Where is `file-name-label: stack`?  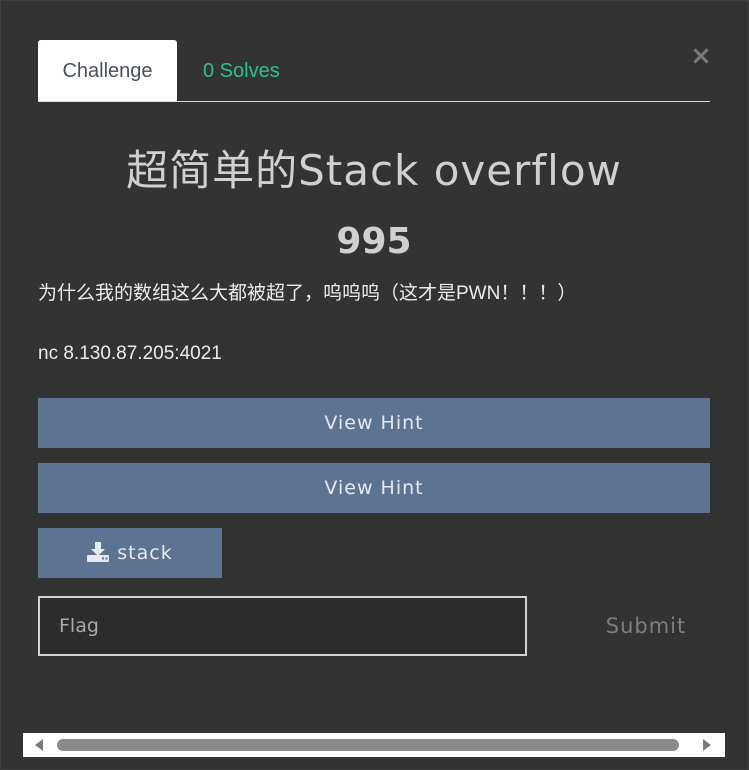 file-name-label: stack is located at coordinates (145, 553).